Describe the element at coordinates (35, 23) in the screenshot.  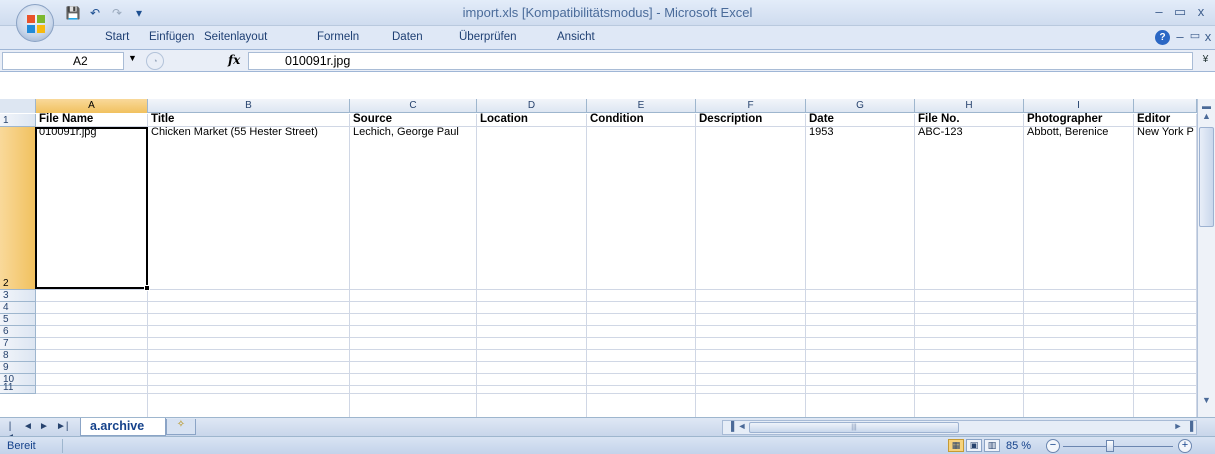
I see `office-button` at that location.